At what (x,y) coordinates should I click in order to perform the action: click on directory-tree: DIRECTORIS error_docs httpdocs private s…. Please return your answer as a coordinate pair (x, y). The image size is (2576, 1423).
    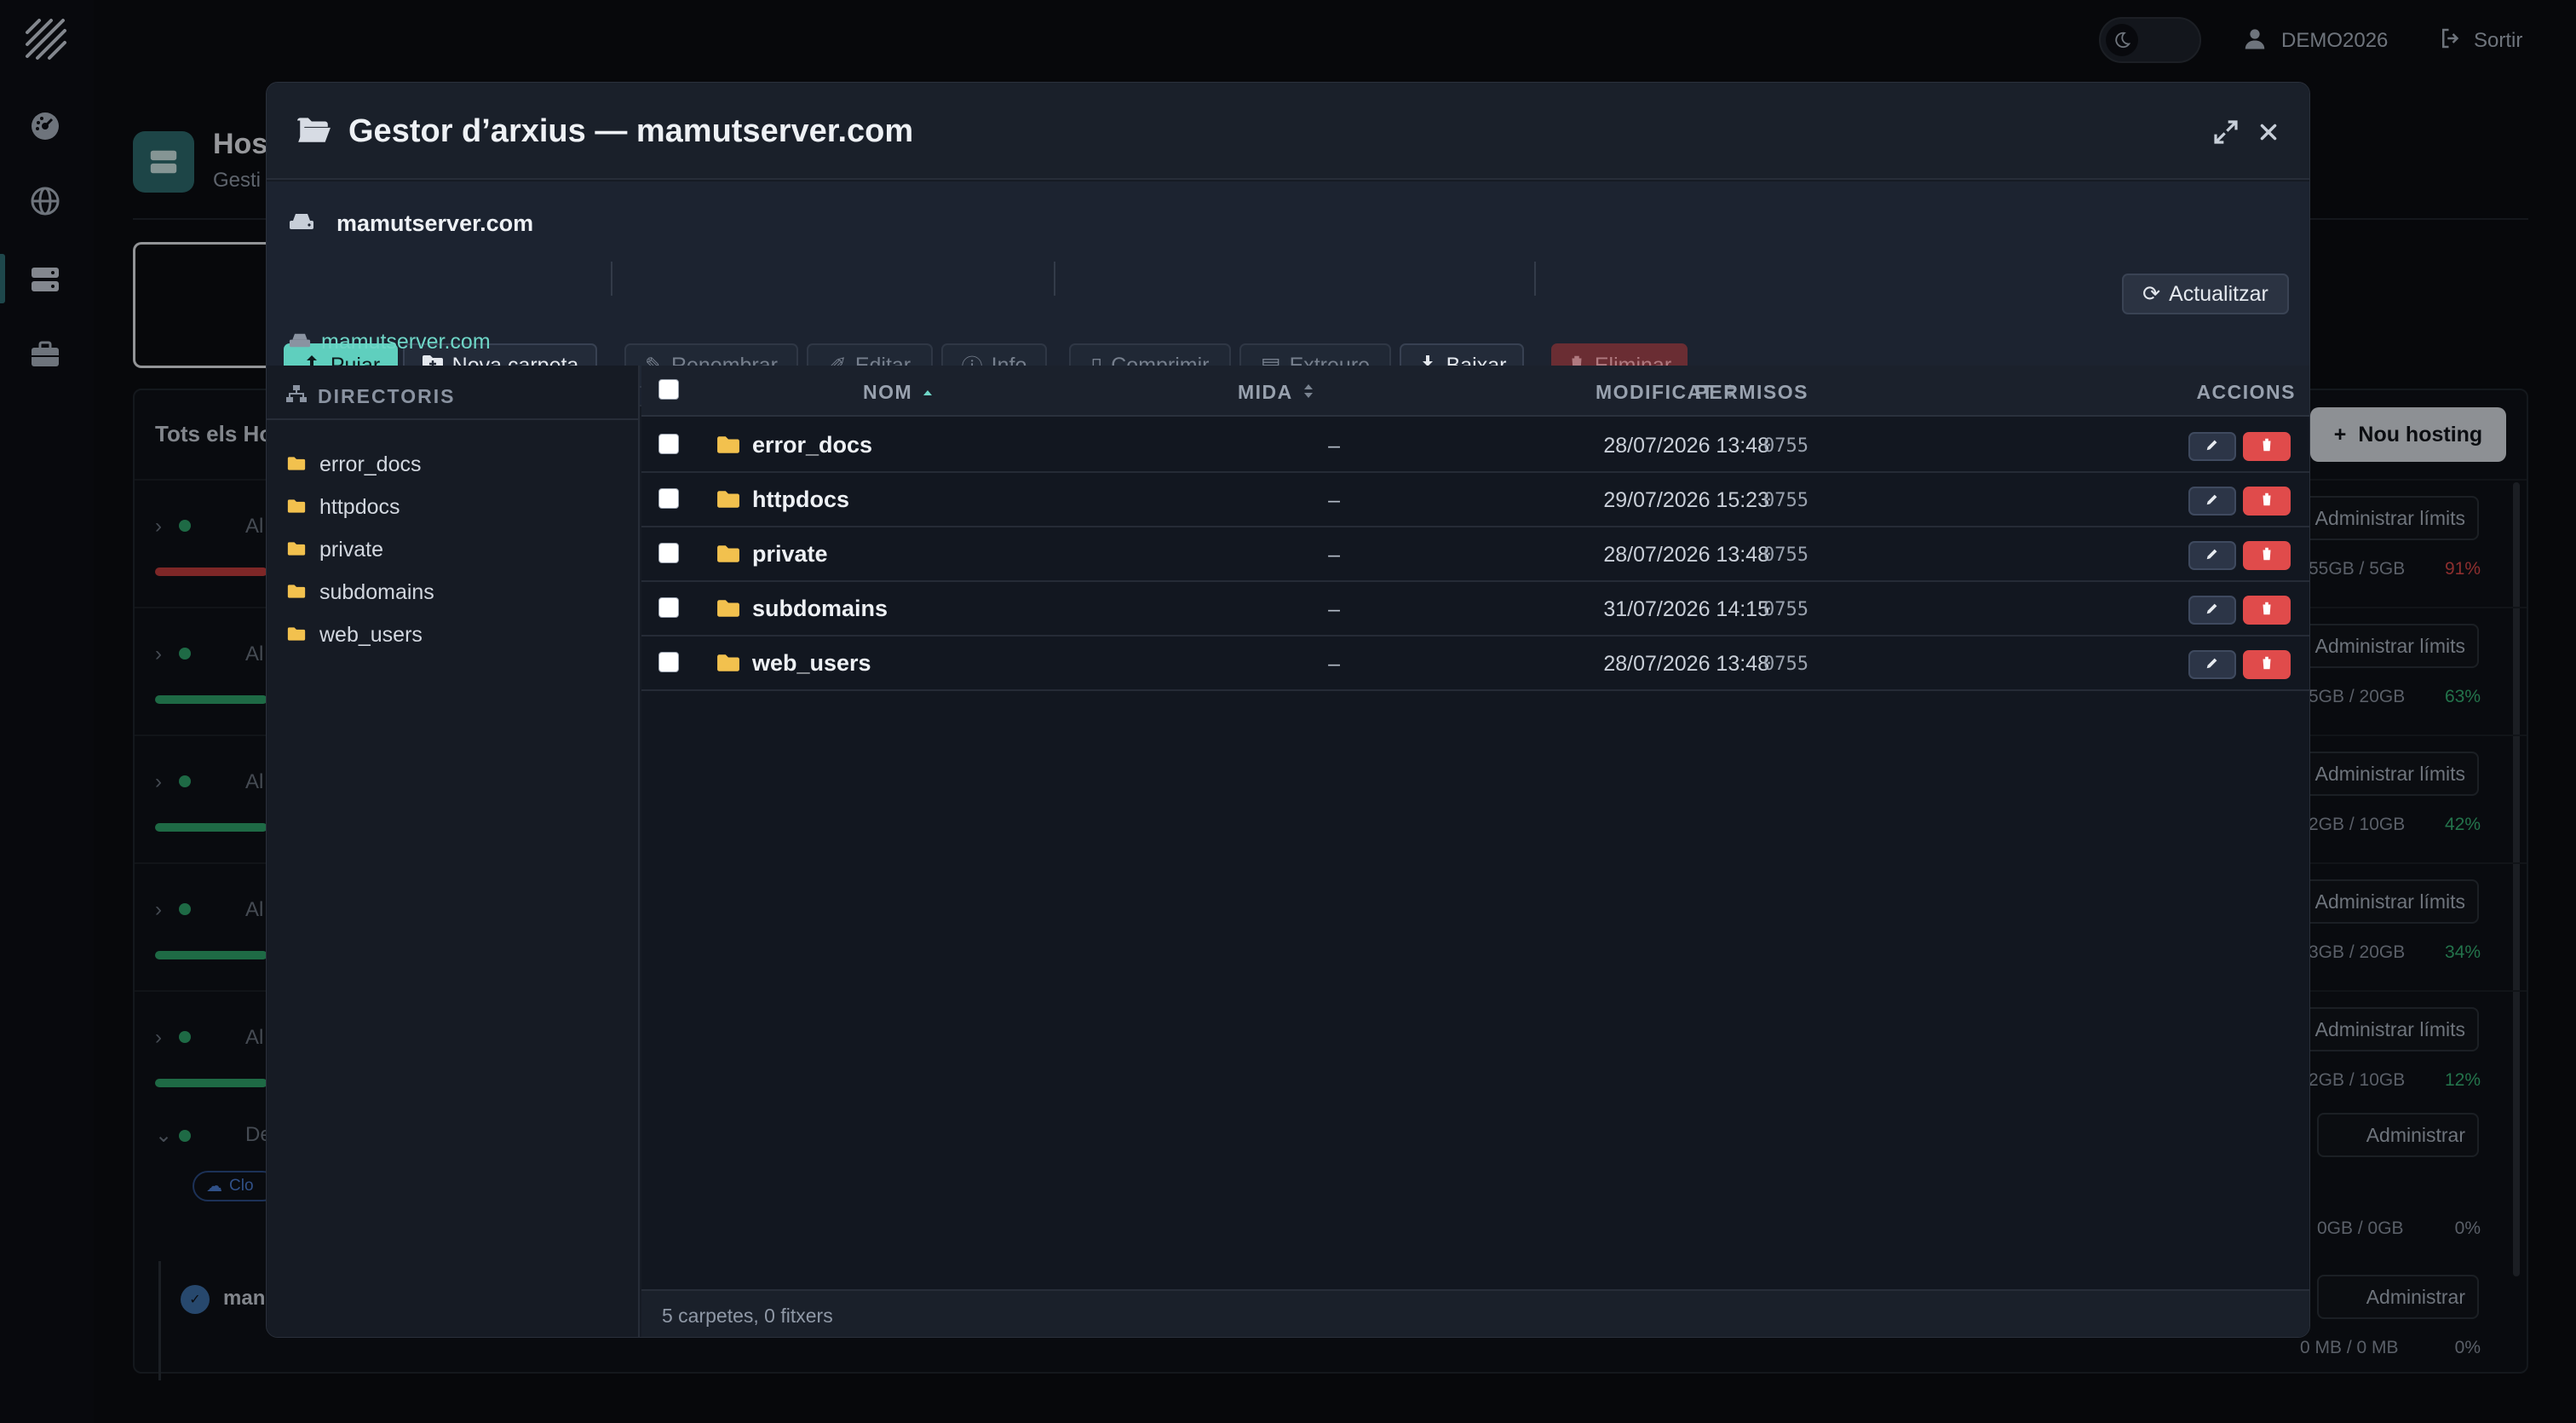
    Looking at the image, I should click on (454, 851).